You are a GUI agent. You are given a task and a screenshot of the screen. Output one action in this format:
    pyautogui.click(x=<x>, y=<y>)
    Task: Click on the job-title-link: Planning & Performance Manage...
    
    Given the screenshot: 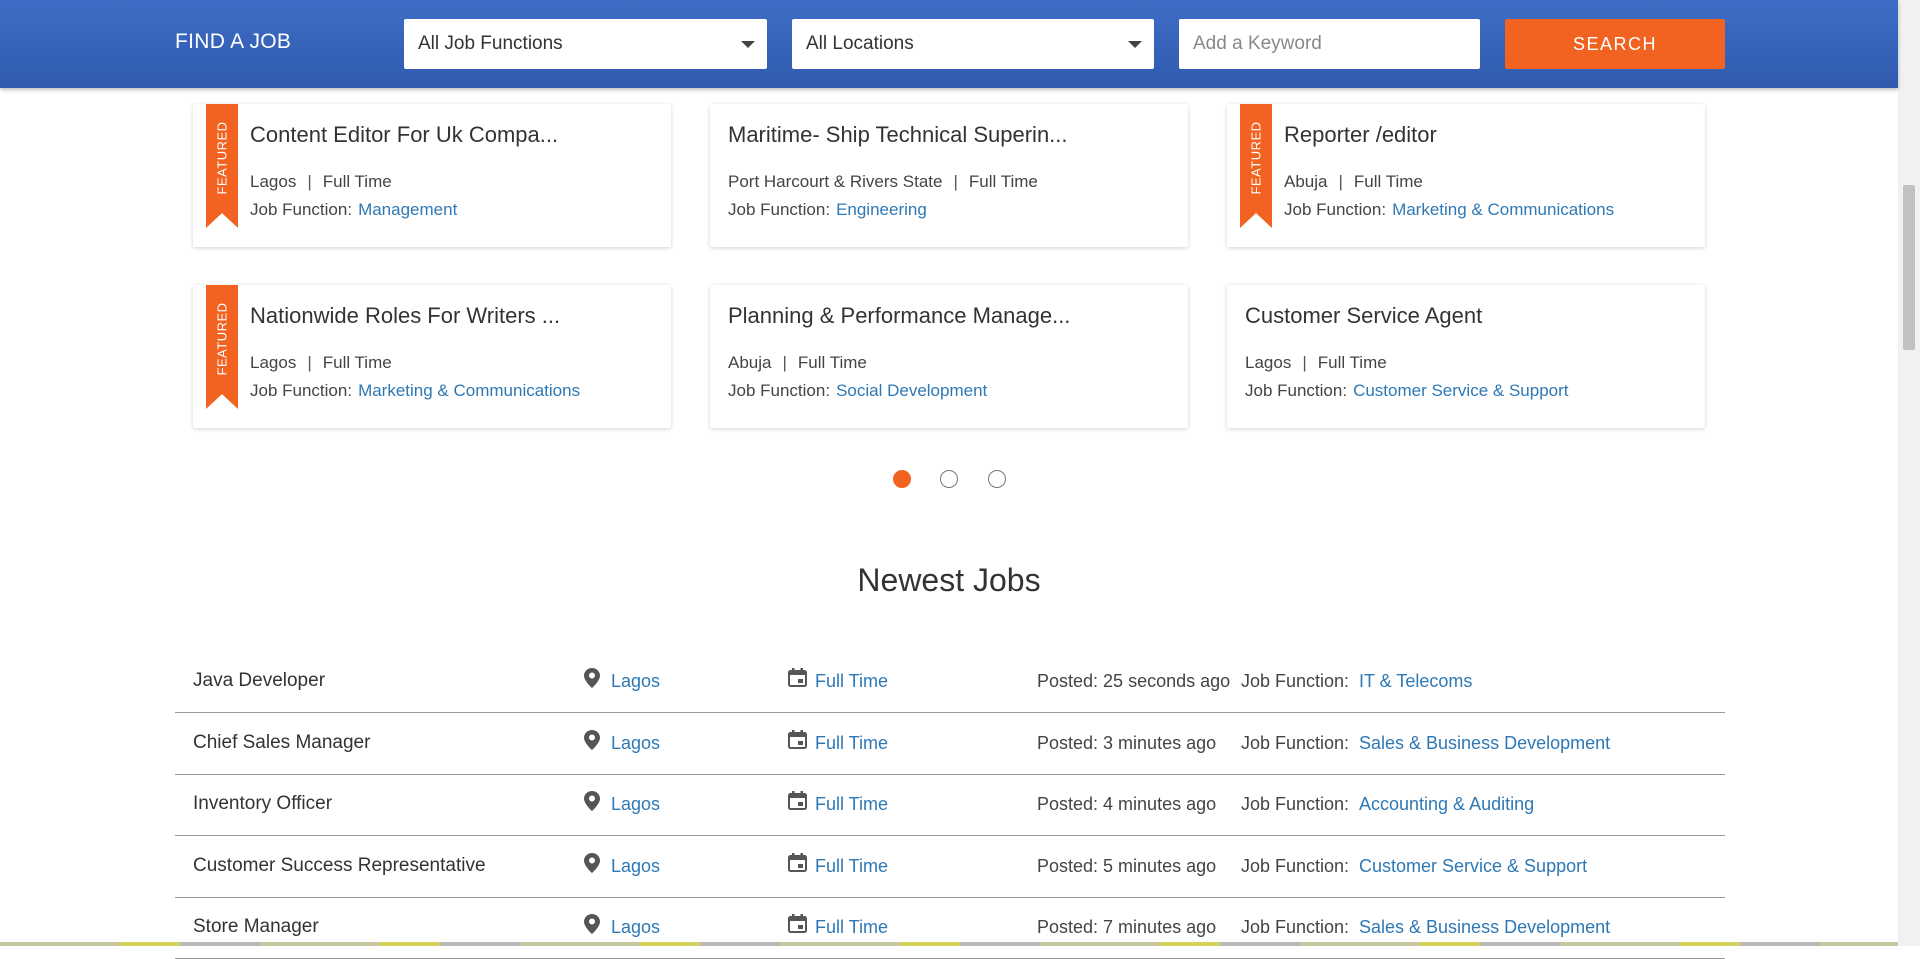 What is the action you would take?
    pyautogui.click(x=899, y=316)
    